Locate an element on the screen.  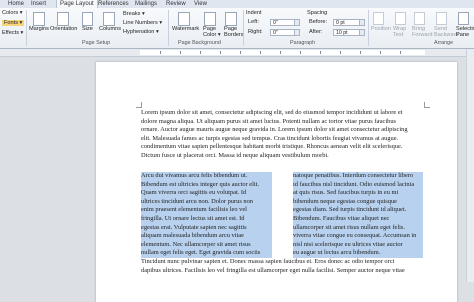
send-backward-button-label: Send Backward is located at coordinates (446, 32).